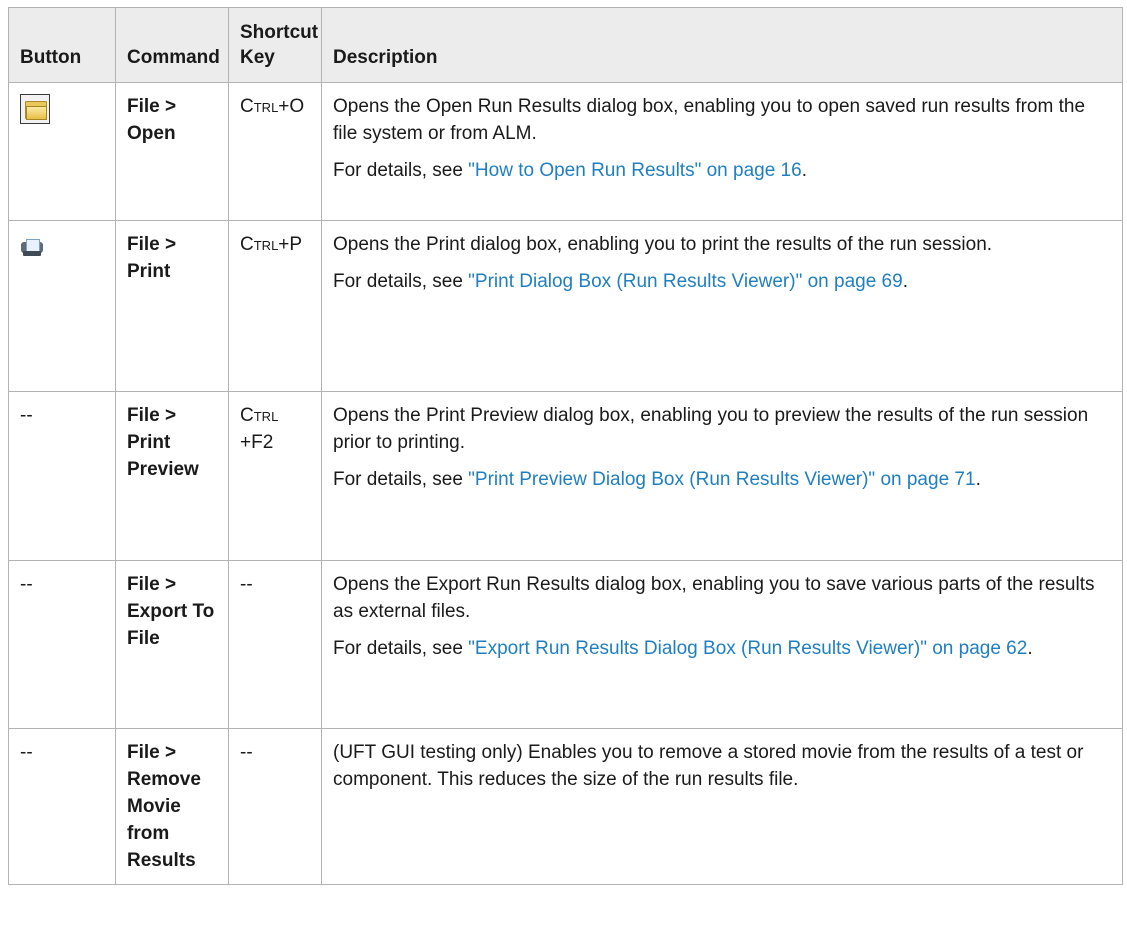 The height and width of the screenshot is (941, 1127). Describe the element at coordinates (62, 45) in the screenshot. I see `header-button: Button` at that location.